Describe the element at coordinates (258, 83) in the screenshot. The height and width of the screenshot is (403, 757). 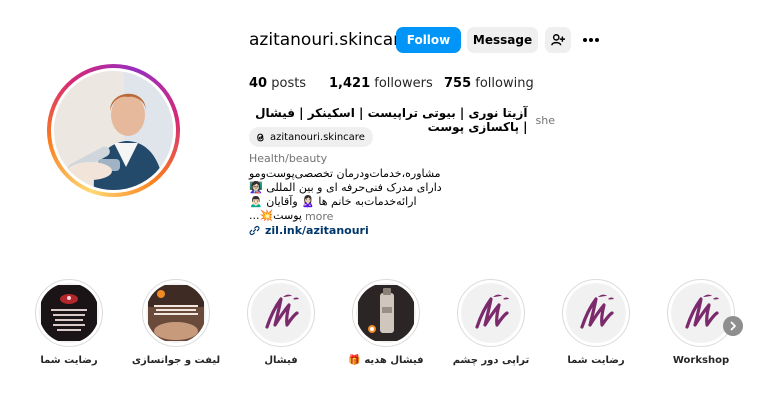
I see `posts-number: 40` at that location.